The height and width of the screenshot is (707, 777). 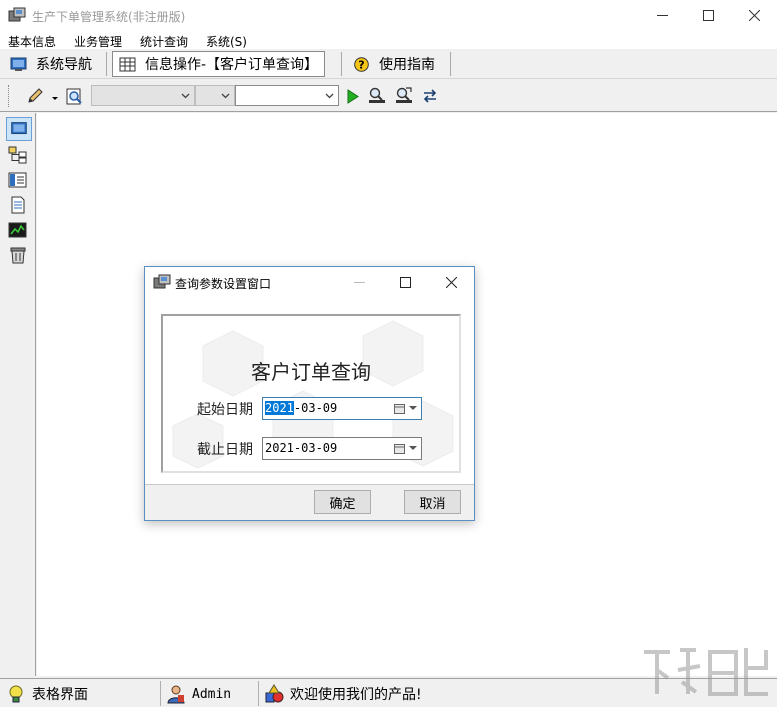 What do you see at coordinates (356, 695) in the screenshot?
I see `status-message-label: 欢迎使用我们的产品!` at bounding box center [356, 695].